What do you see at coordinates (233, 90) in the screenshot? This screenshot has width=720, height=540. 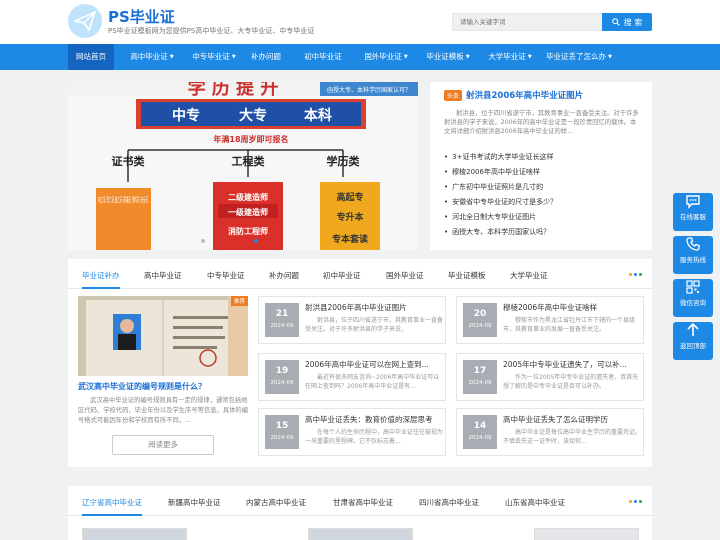 I see `banner-top-heading: 学 历 提 升` at bounding box center [233, 90].